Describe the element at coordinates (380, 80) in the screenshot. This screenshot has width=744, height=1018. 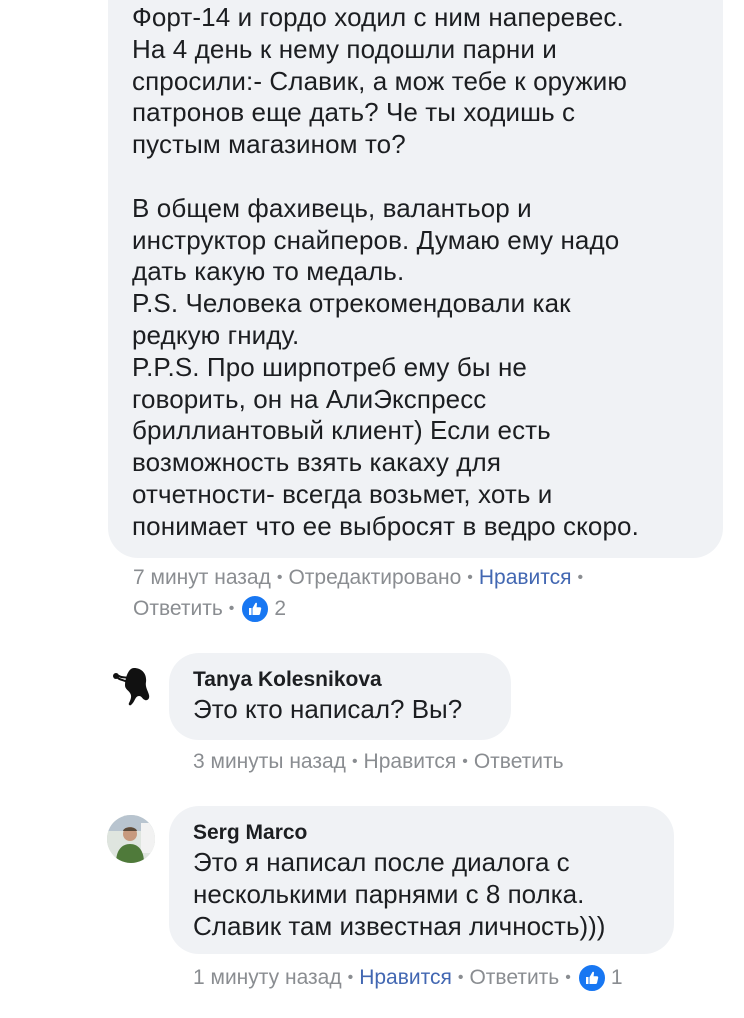
I see `comment-text-line: спросили:- Славик, а мож тебе к оружию` at that location.